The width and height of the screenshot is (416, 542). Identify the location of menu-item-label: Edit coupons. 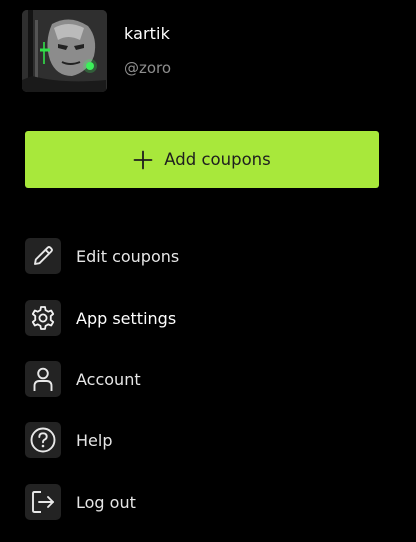
(128, 256).